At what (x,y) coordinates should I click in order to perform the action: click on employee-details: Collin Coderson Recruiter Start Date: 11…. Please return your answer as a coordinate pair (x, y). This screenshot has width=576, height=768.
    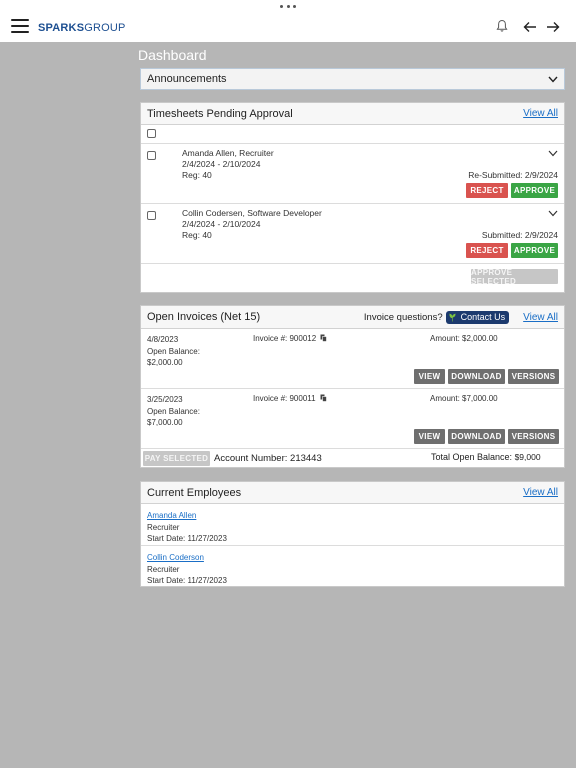
    Looking at the image, I should click on (187, 569).